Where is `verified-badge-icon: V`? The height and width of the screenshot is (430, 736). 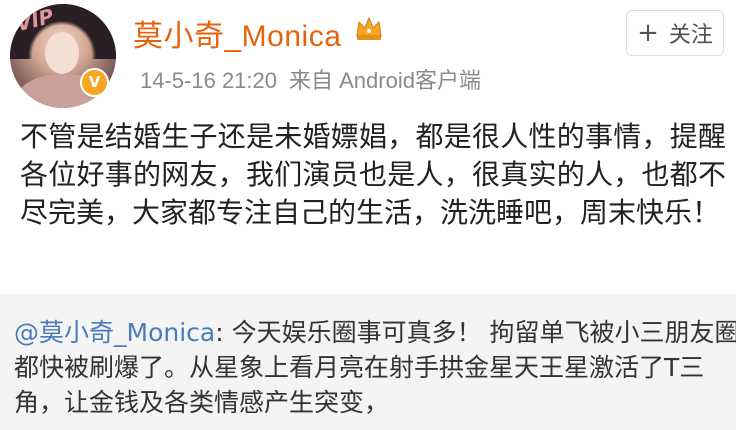 verified-badge-icon: V is located at coordinates (94, 82).